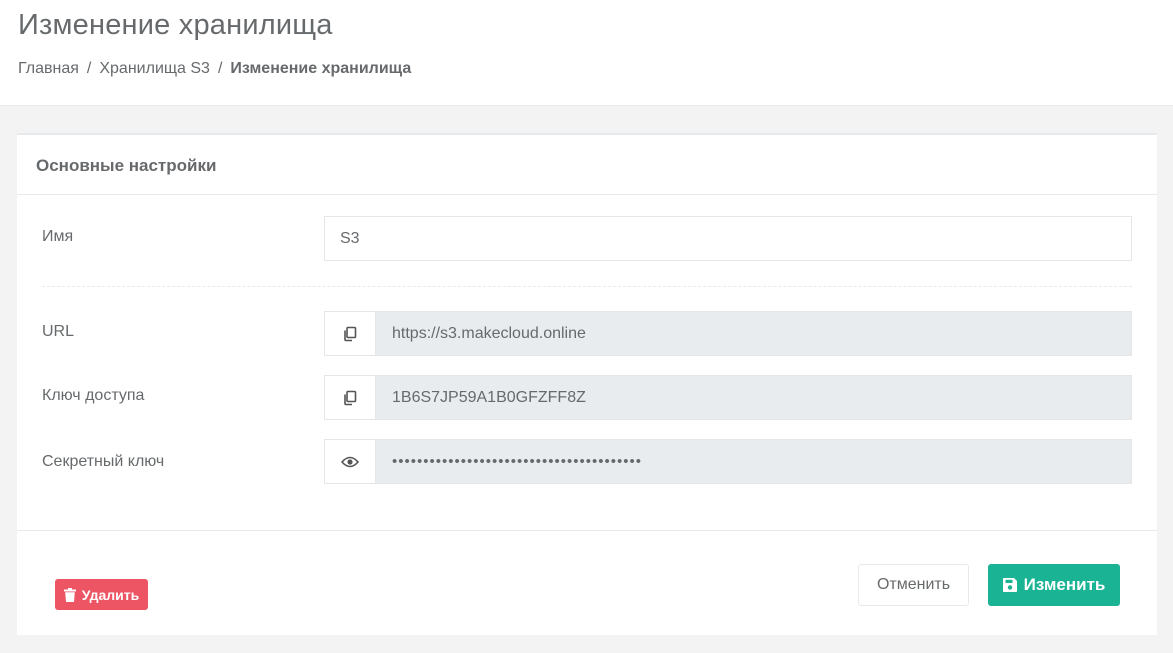  What do you see at coordinates (126, 165) in the screenshot?
I see `card-title: Основные настройки` at bounding box center [126, 165].